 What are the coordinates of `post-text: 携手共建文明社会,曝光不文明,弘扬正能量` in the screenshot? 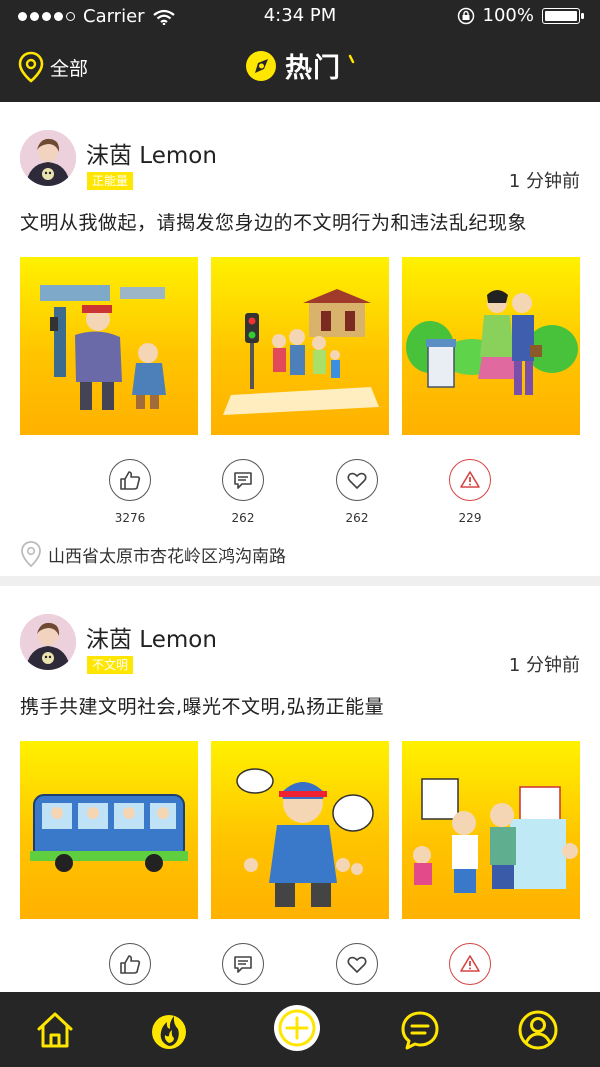 It's located at (202, 707).